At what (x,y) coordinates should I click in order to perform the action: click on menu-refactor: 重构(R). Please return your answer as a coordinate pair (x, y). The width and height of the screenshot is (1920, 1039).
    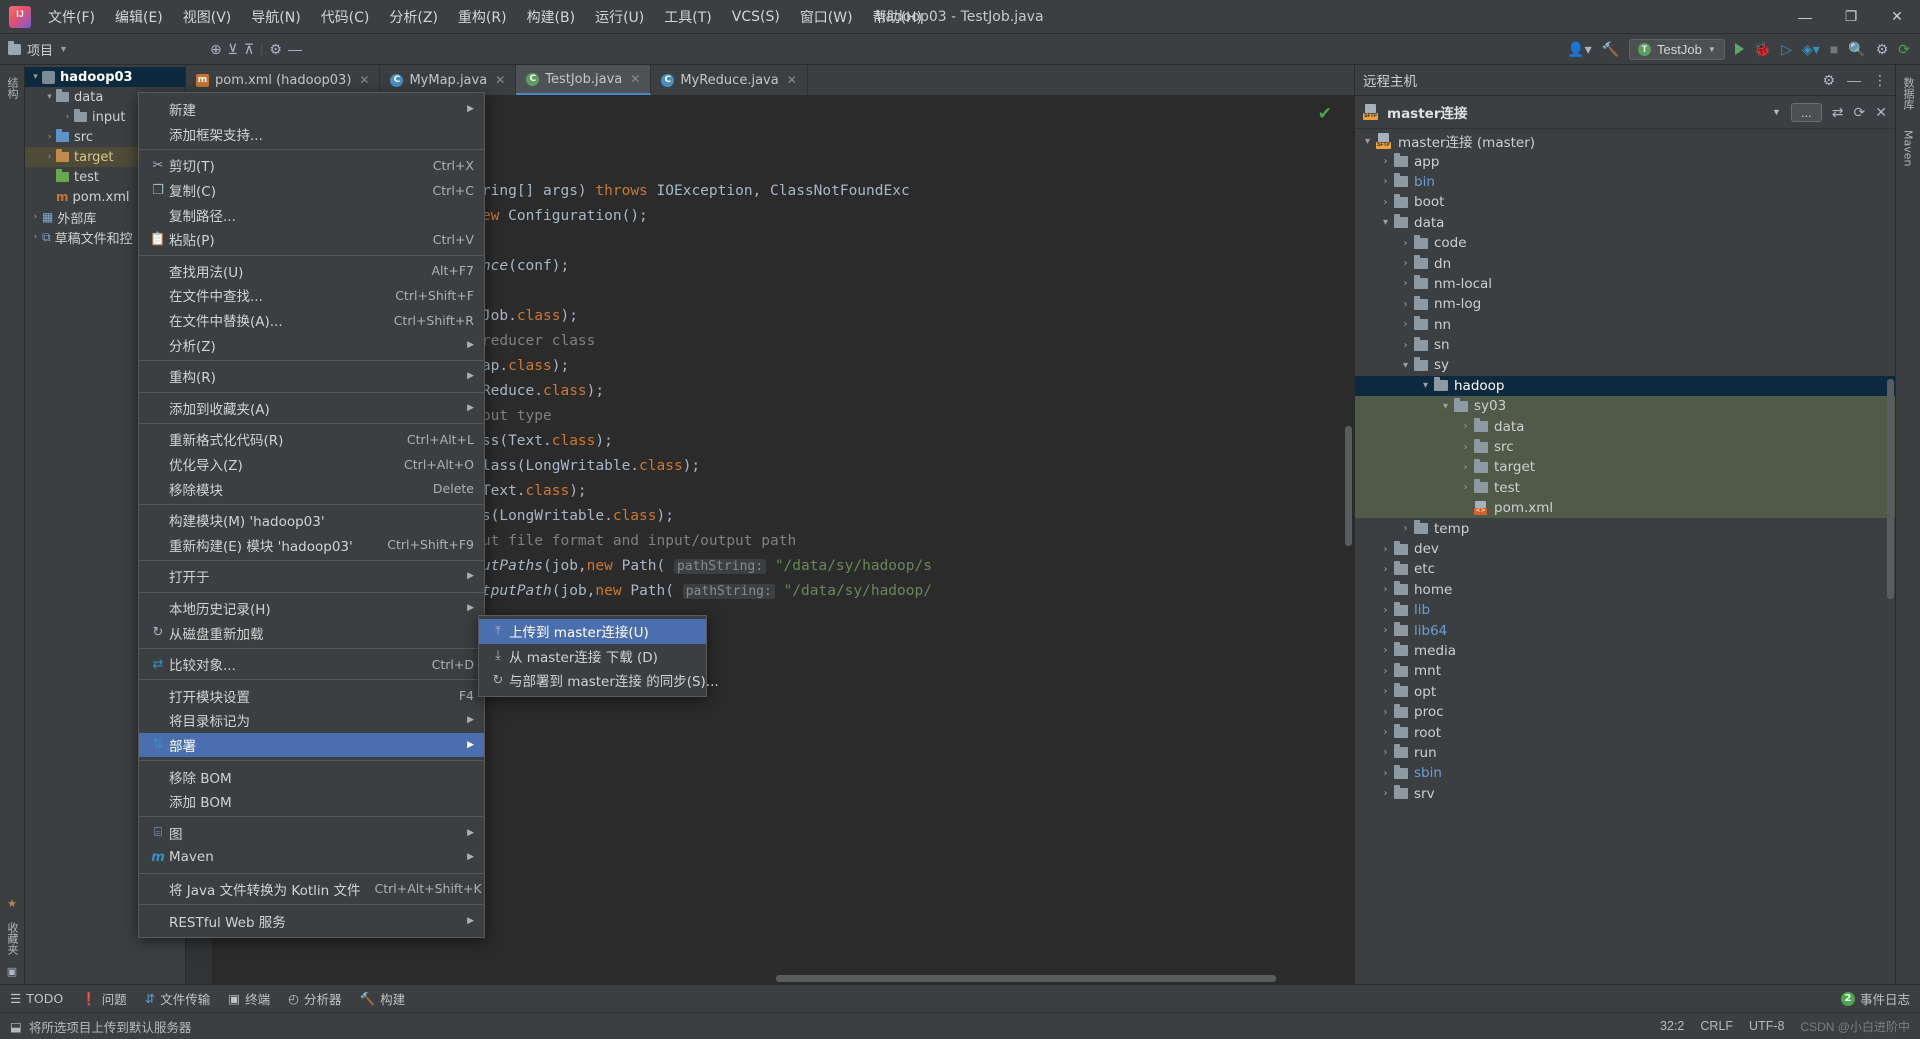
    Looking at the image, I should click on (482, 17).